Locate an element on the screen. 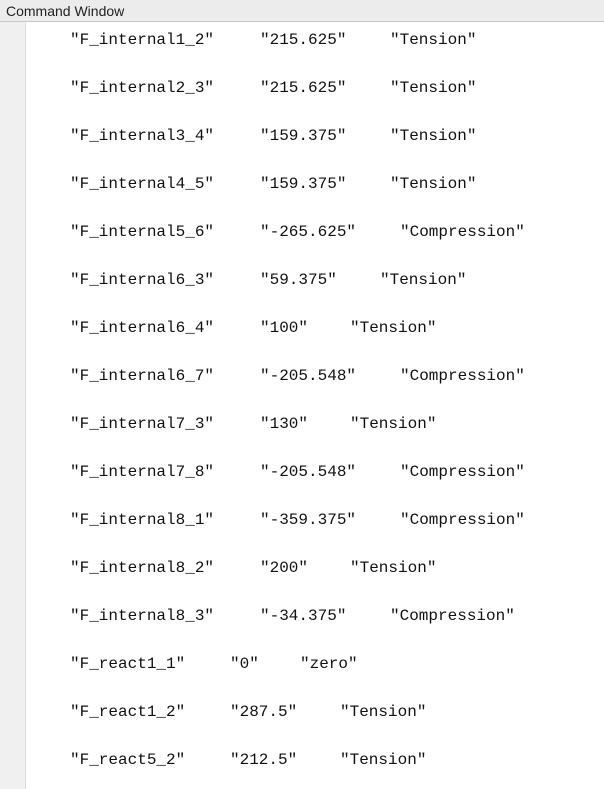 This screenshot has height=789, width=604. output-row: "F_internal4_5" "159.375" "Tension" is located at coordinates (315, 184).